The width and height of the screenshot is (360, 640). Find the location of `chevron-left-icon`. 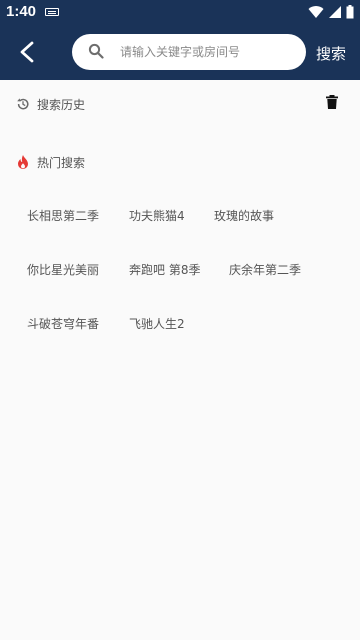

chevron-left-icon is located at coordinates (27, 52).